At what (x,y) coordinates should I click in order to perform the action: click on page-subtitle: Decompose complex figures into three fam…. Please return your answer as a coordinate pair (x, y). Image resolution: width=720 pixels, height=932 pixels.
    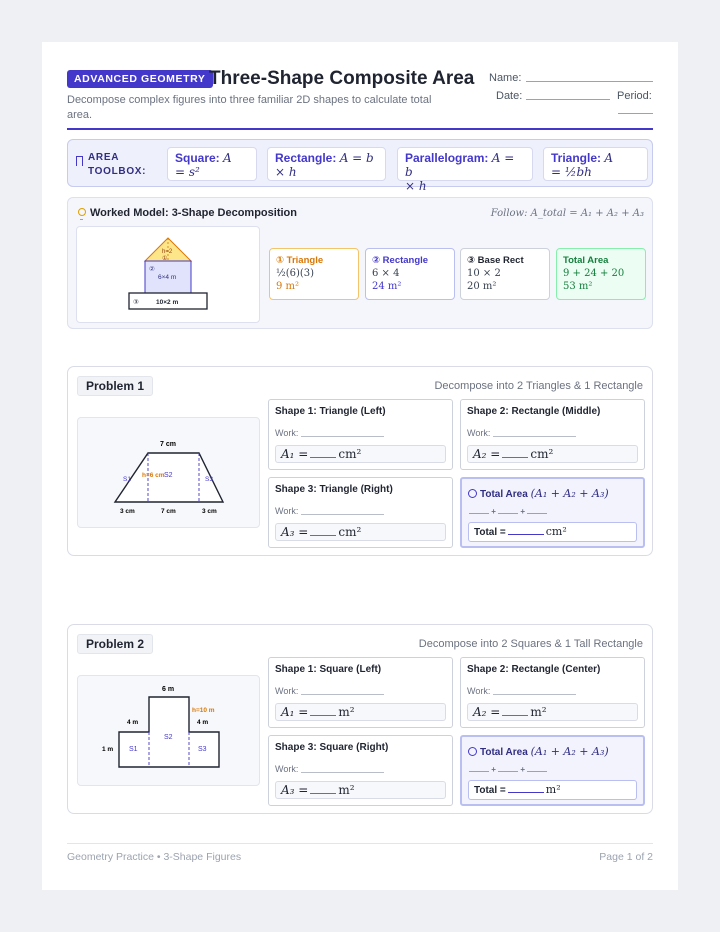
    Looking at the image, I should click on (249, 107).